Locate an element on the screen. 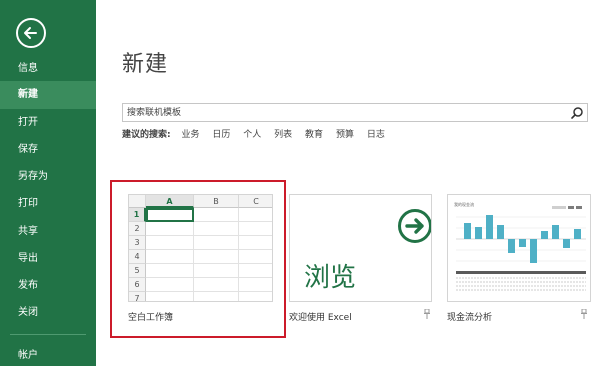  suggestion-education: 教育 is located at coordinates (314, 133).